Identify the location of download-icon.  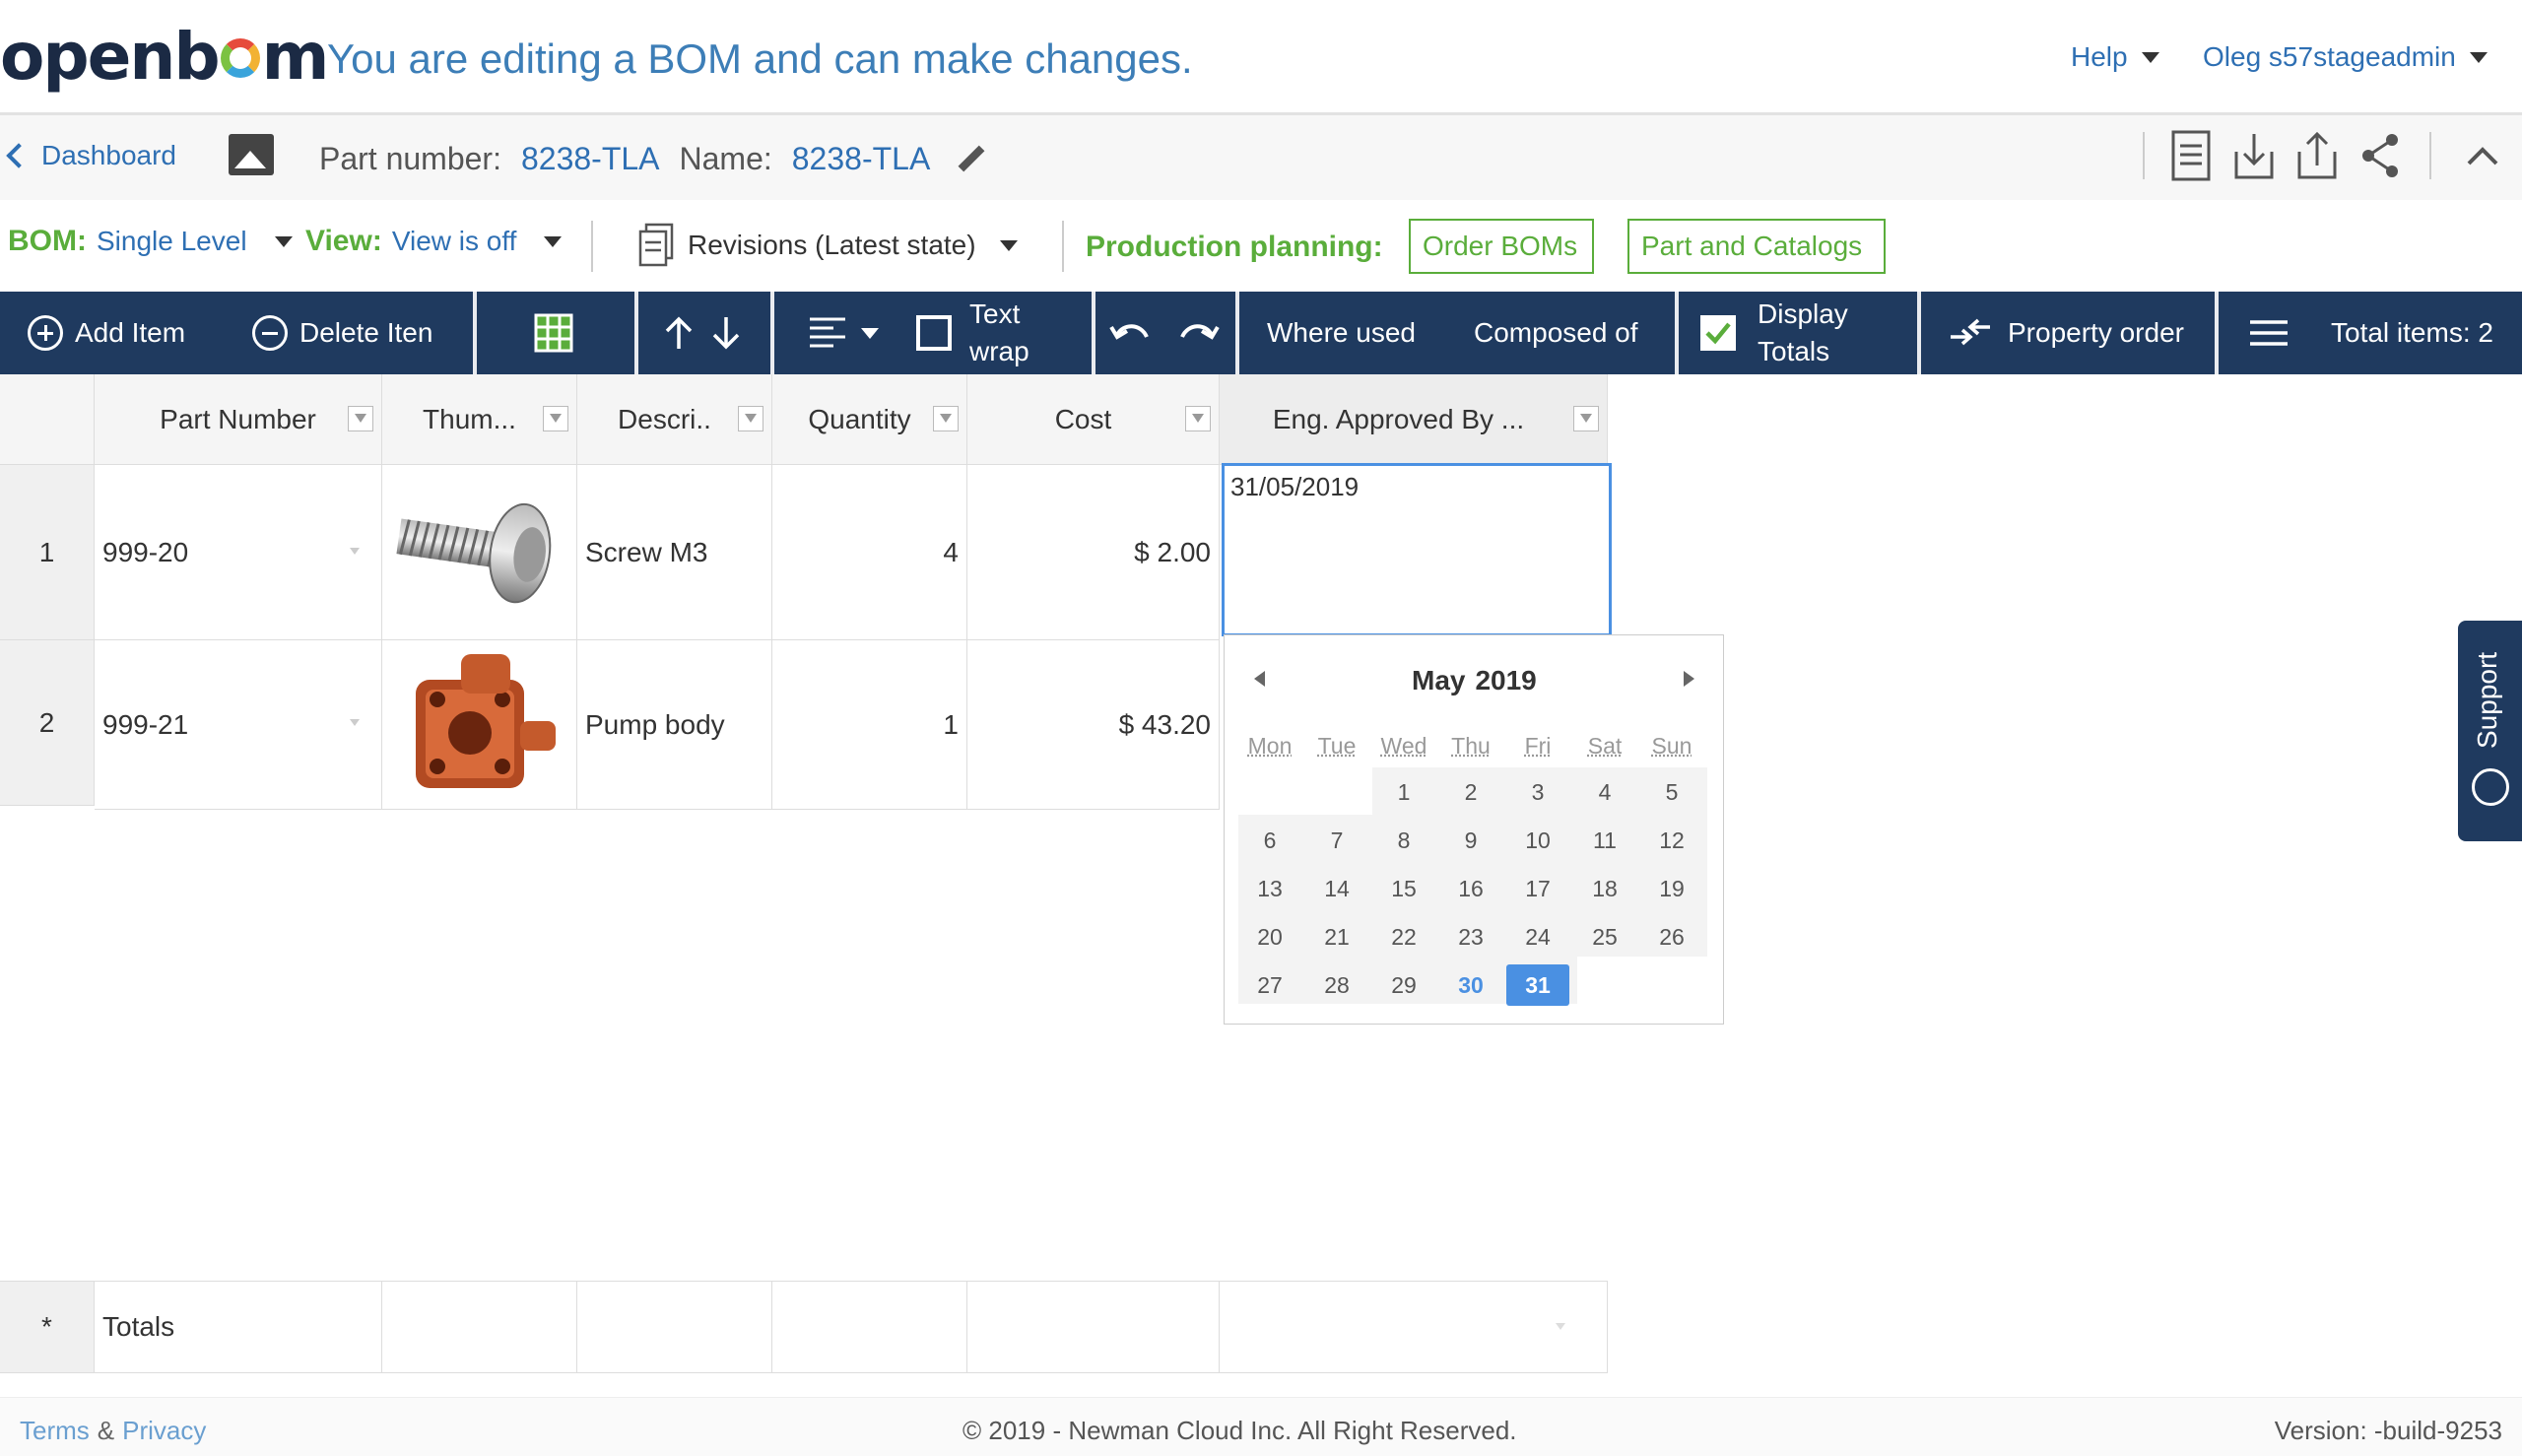
(2254, 155).